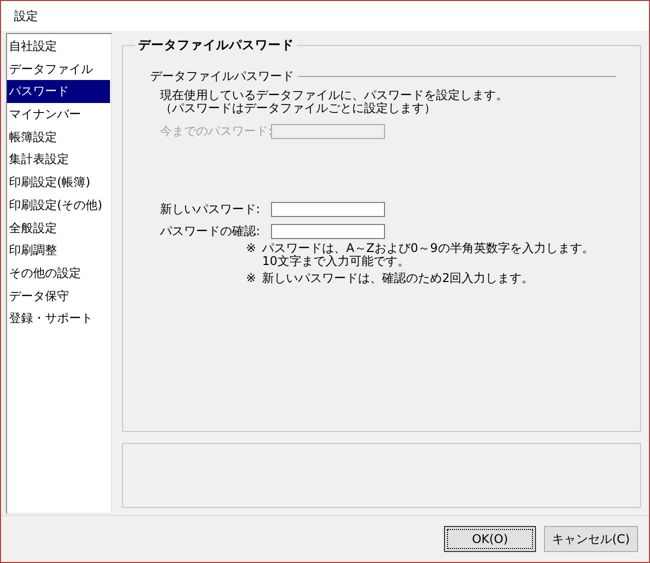  Describe the element at coordinates (59, 228) in the screenshot. I see `sidebar-item: 全般設定` at that location.